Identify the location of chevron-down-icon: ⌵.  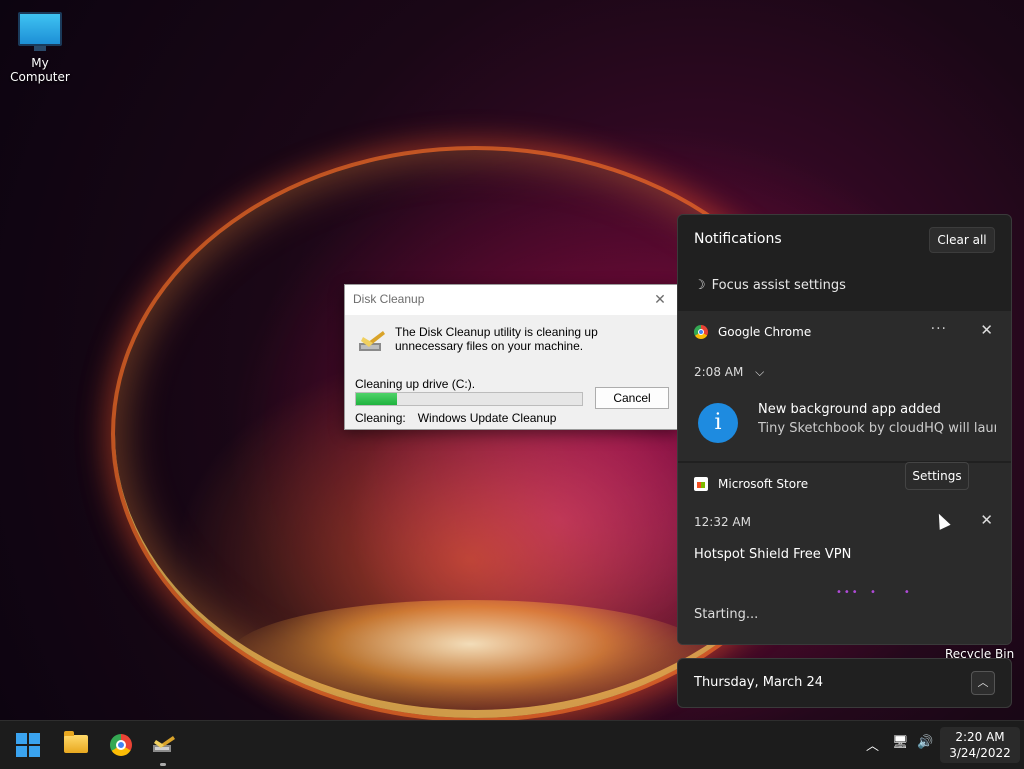
(760, 372).